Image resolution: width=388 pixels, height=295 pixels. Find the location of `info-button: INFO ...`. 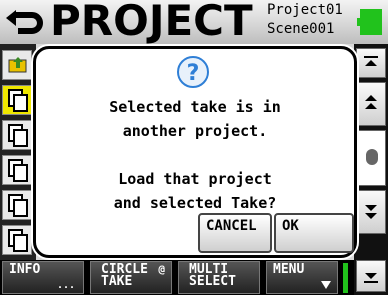

info-button: INFO ... is located at coordinates (43, 277).